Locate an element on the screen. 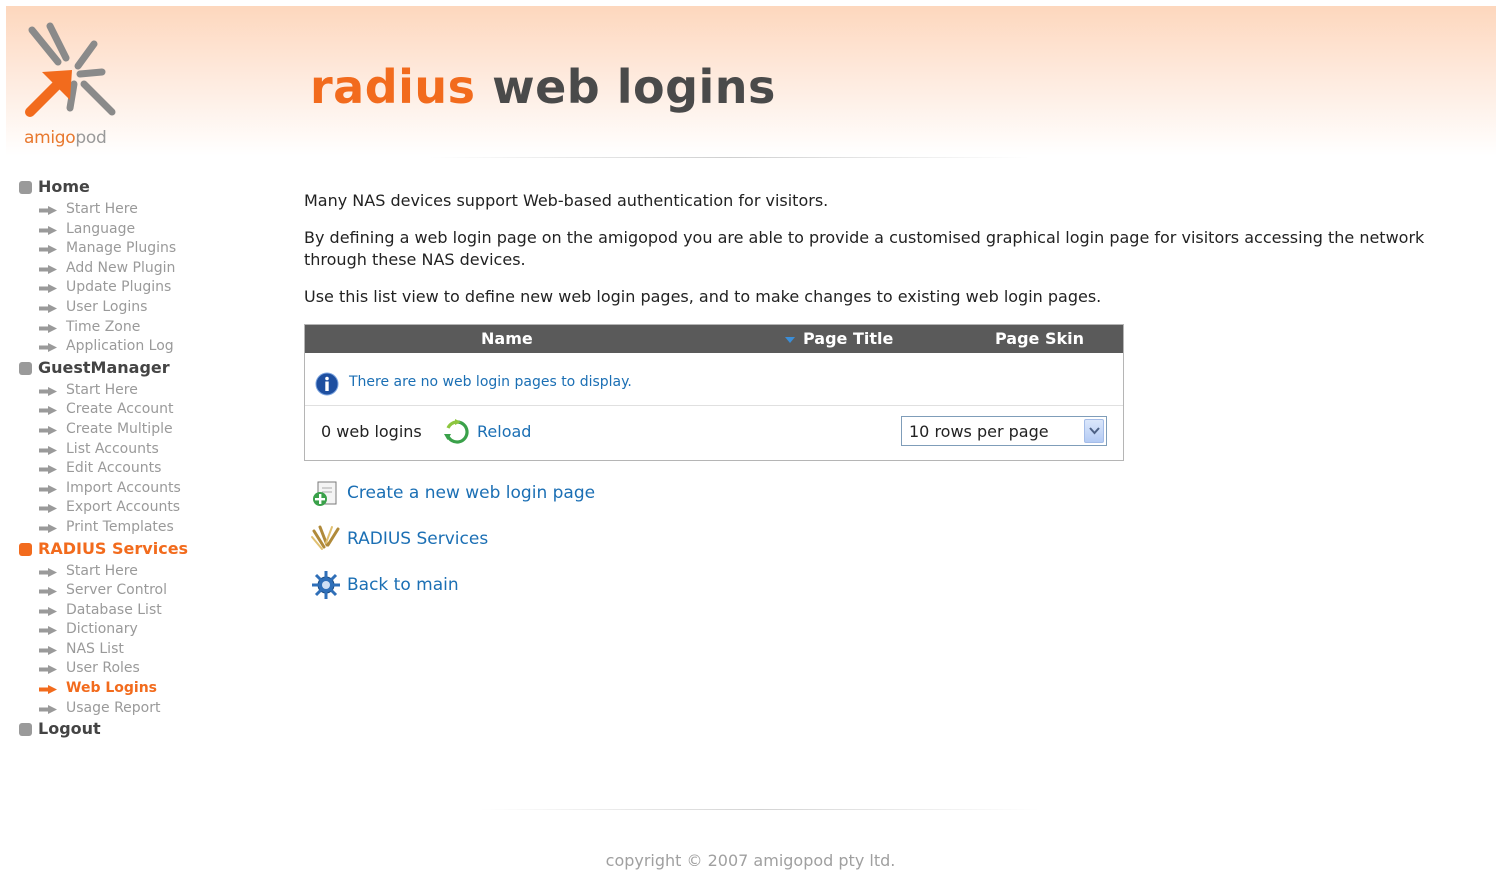  sidebar-item-guestmanager-print-templates: Print Templates is located at coordinates (148, 528).